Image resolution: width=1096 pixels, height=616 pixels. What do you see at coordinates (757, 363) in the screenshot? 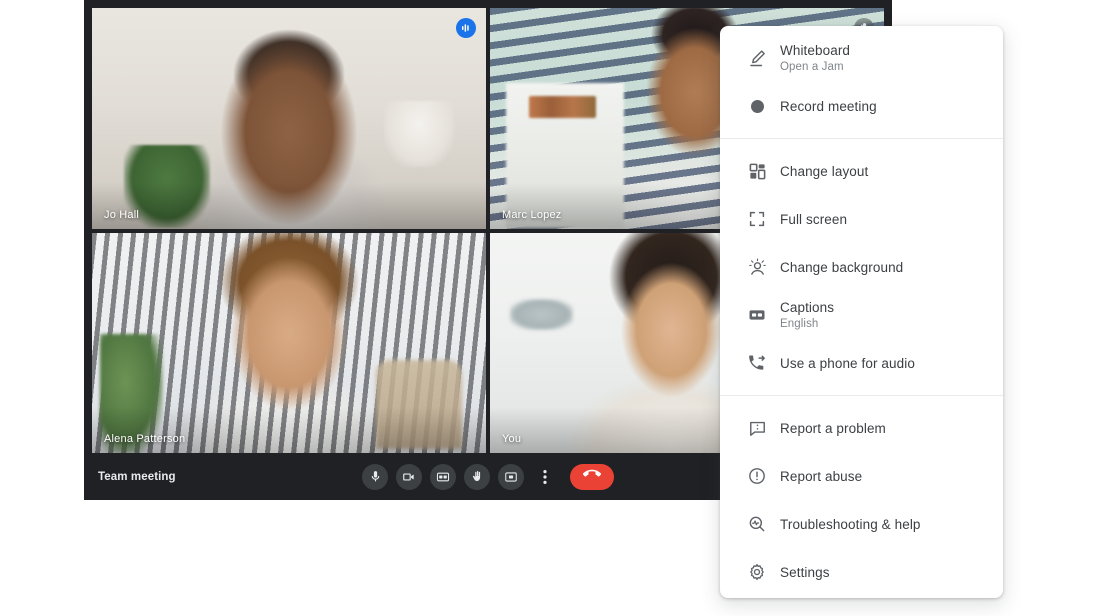
I see `phone-forward-icon` at bounding box center [757, 363].